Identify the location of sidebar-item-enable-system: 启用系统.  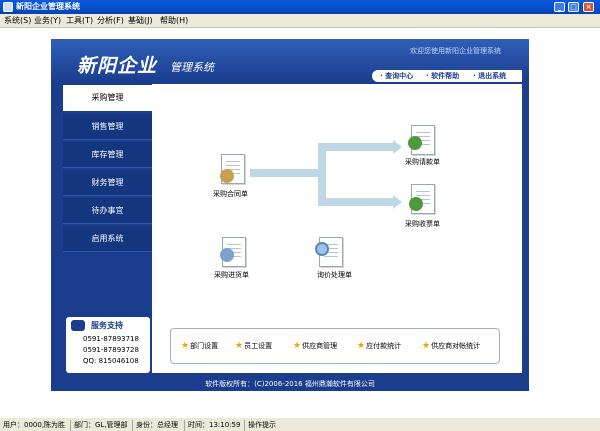
(107, 239).